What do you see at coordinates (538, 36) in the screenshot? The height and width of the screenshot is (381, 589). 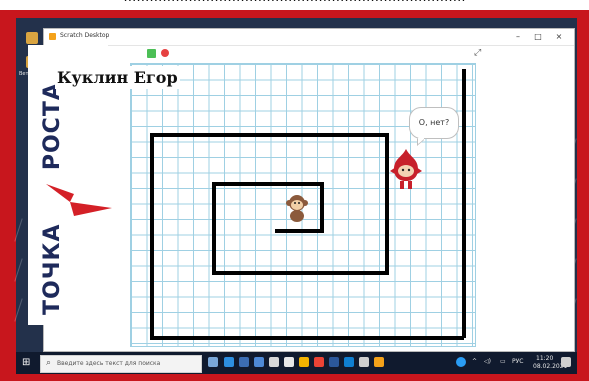 I see `maximize-button: □` at bounding box center [538, 36].